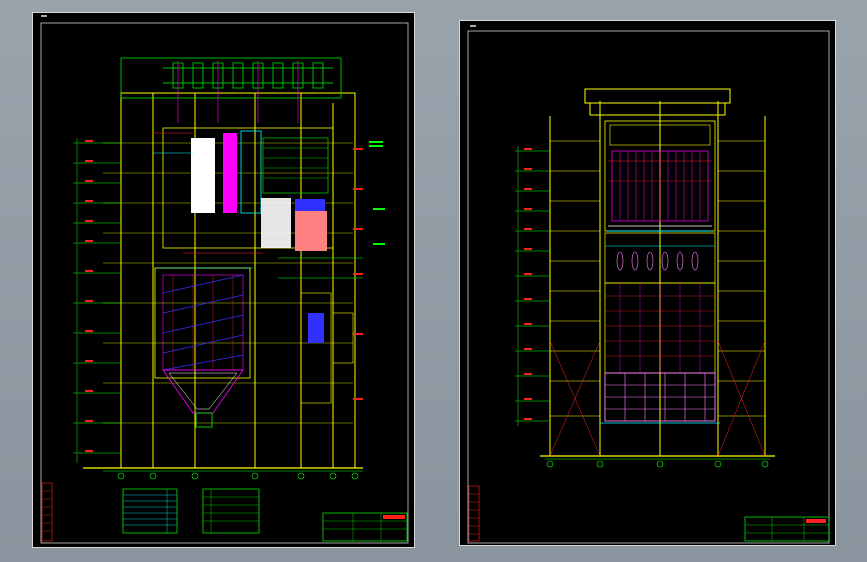 Image resolution: width=867 pixels, height=562 pixels. What do you see at coordinates (660, 328) in the screenshot?
I see `boiler-lower` at bounding box center [660, 328].